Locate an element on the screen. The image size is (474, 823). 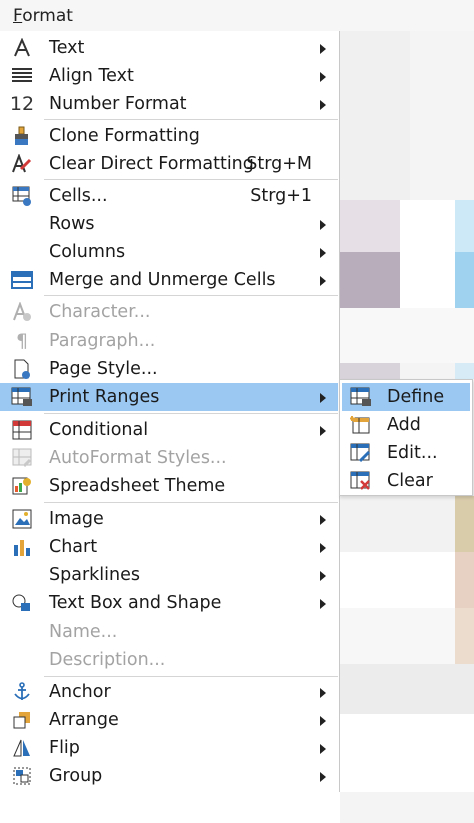
menu-item-rows: Rows is located at coordinates (169, 224).